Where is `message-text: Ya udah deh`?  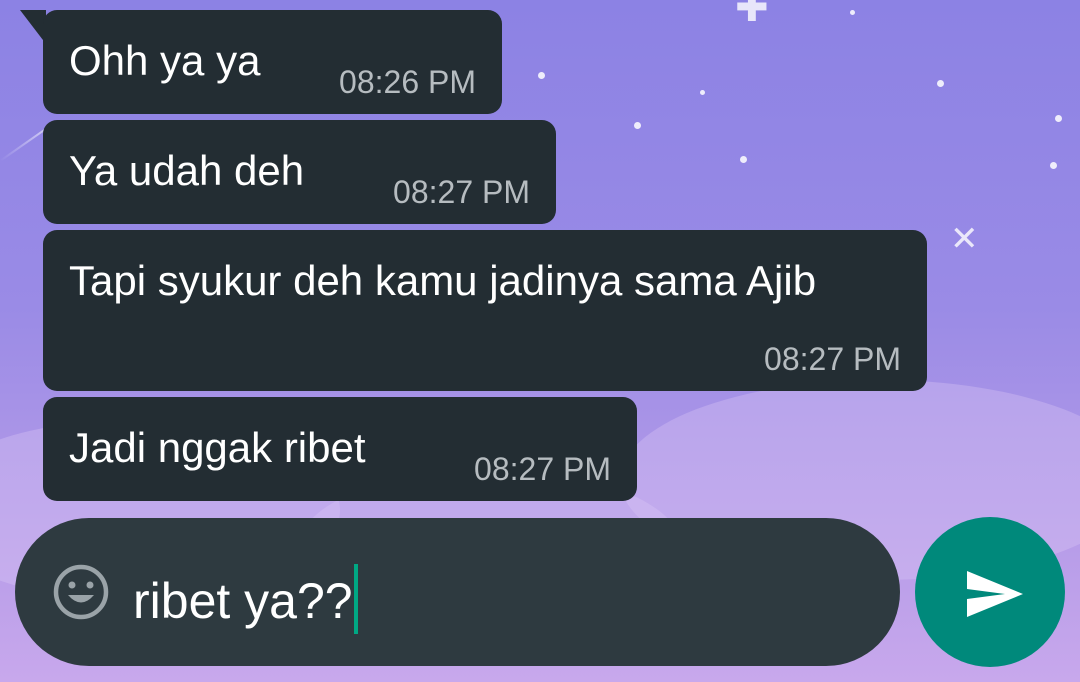
message-text: Ya udah deh is located at coordinates (187, 170).